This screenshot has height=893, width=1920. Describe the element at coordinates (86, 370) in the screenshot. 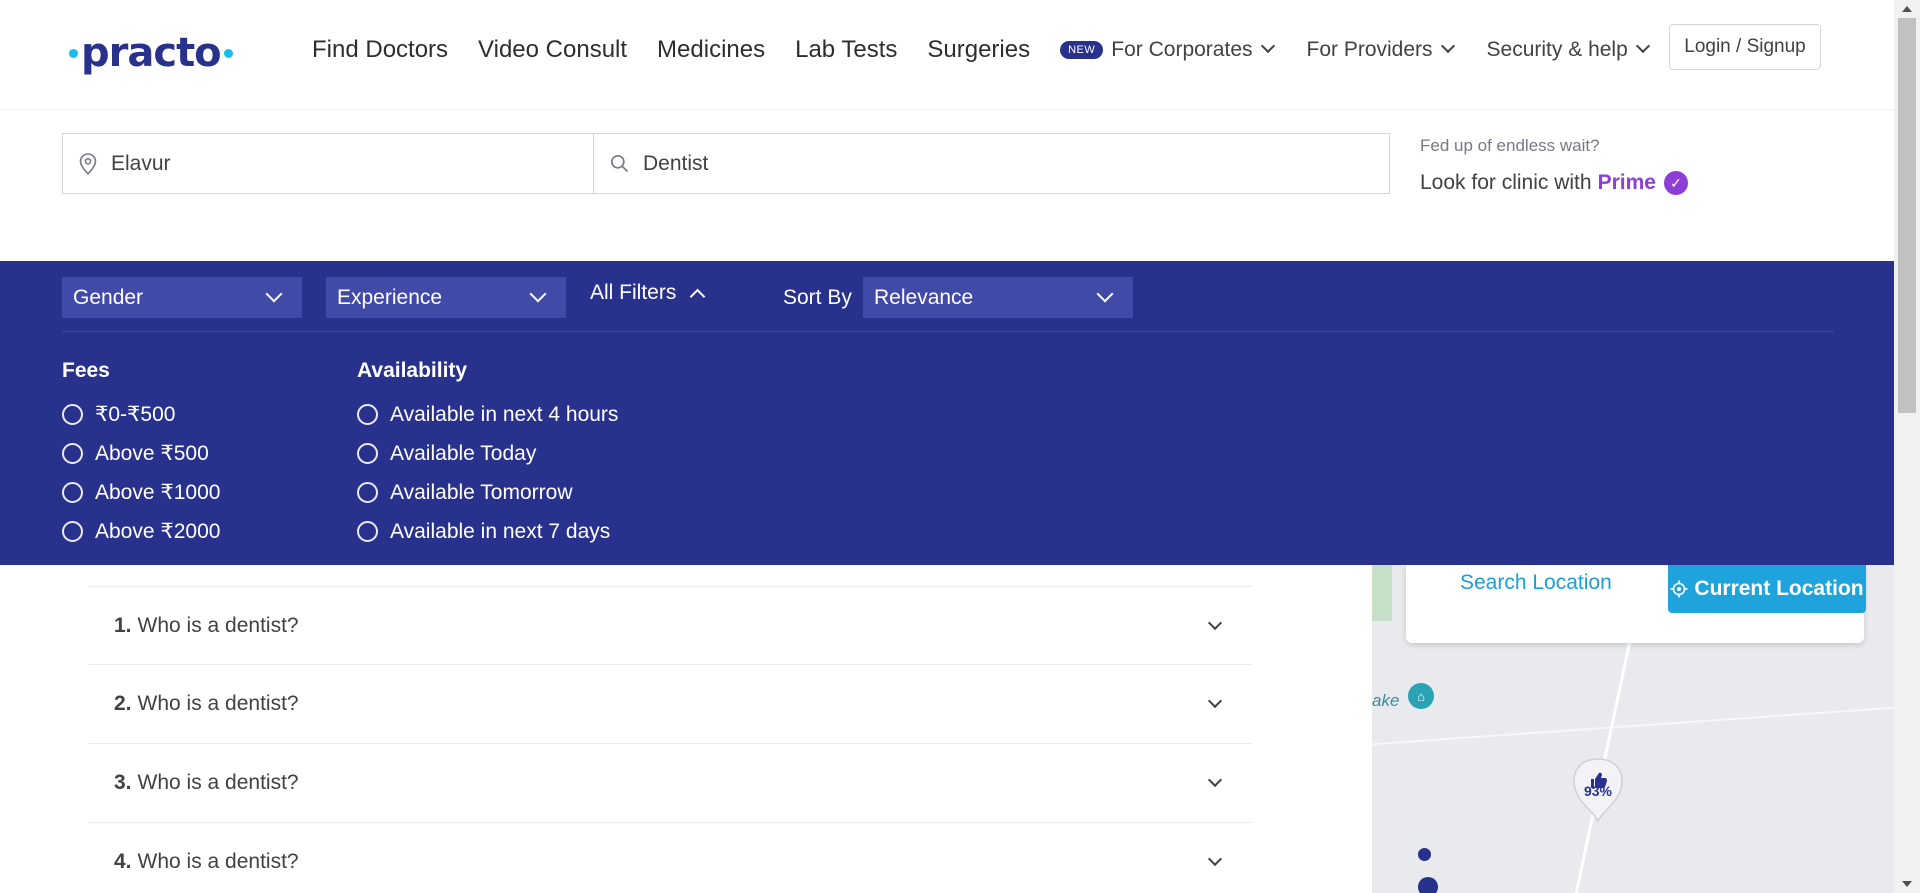

I see `fees-title: Fees` at that location.